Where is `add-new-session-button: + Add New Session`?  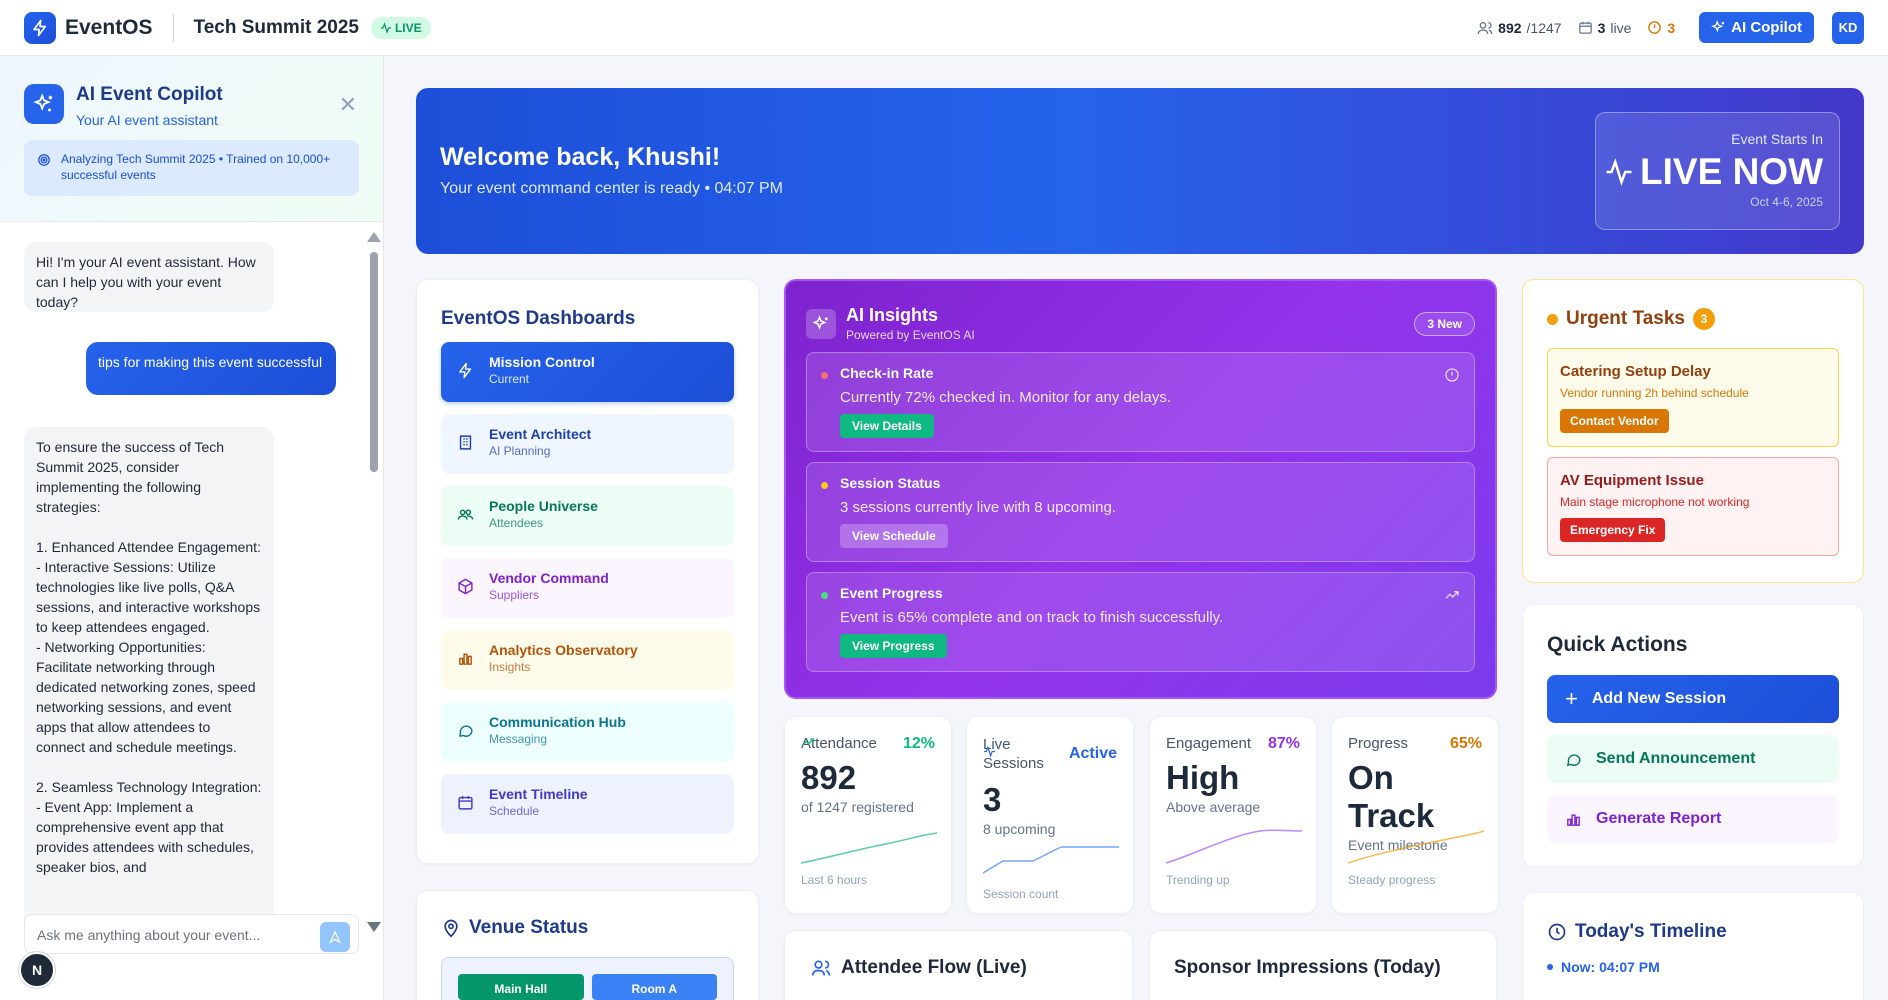 add-new-session-button: + Add New Session is located at coordinates (1693, 699).